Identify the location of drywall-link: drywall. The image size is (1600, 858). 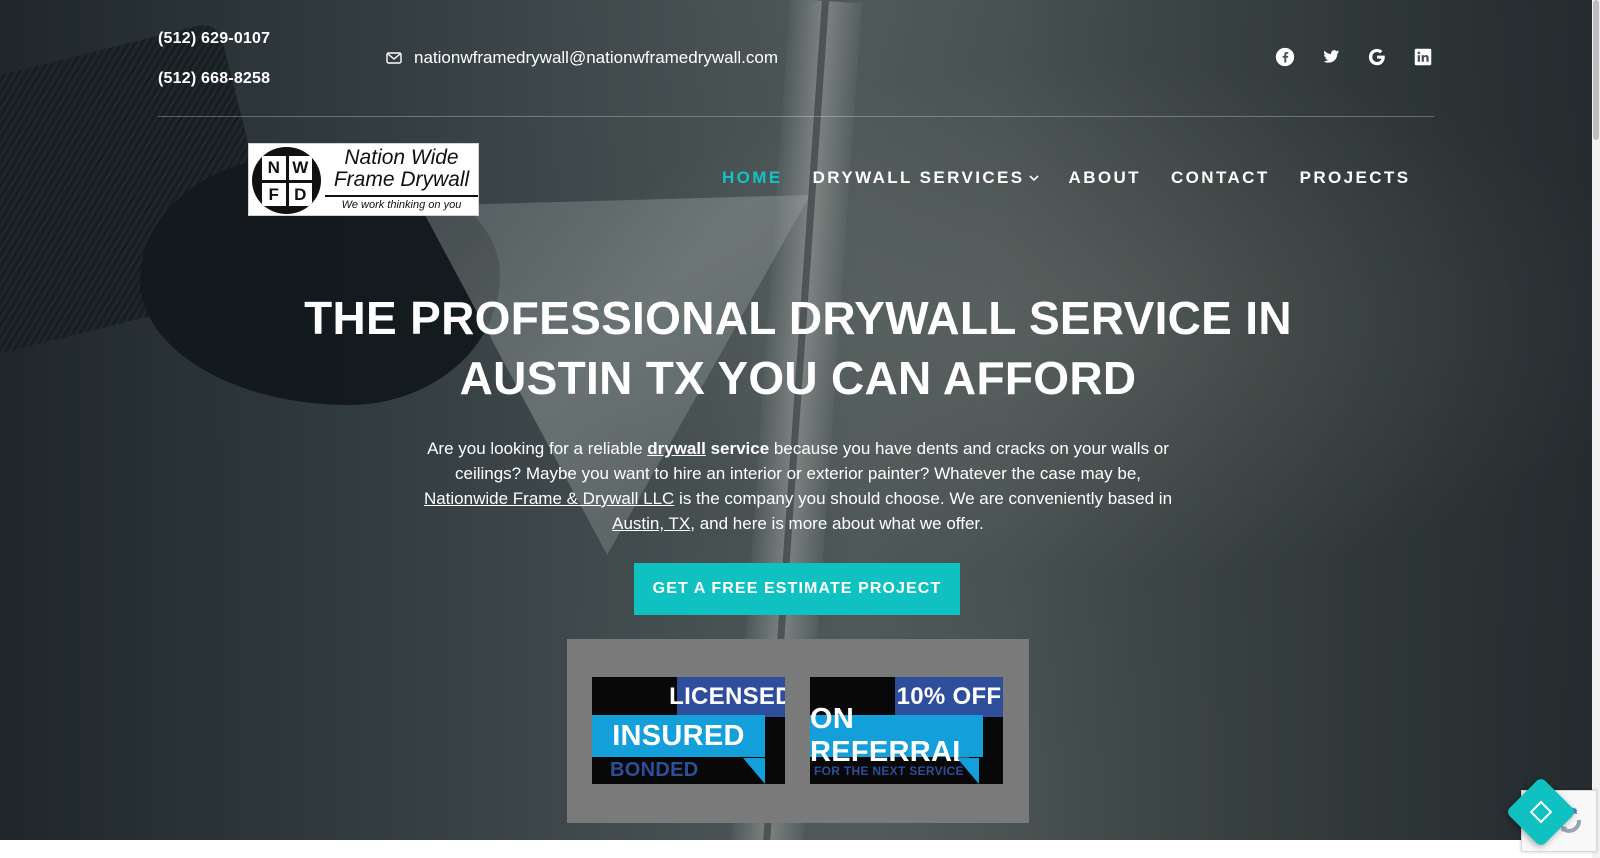
(676, 448).